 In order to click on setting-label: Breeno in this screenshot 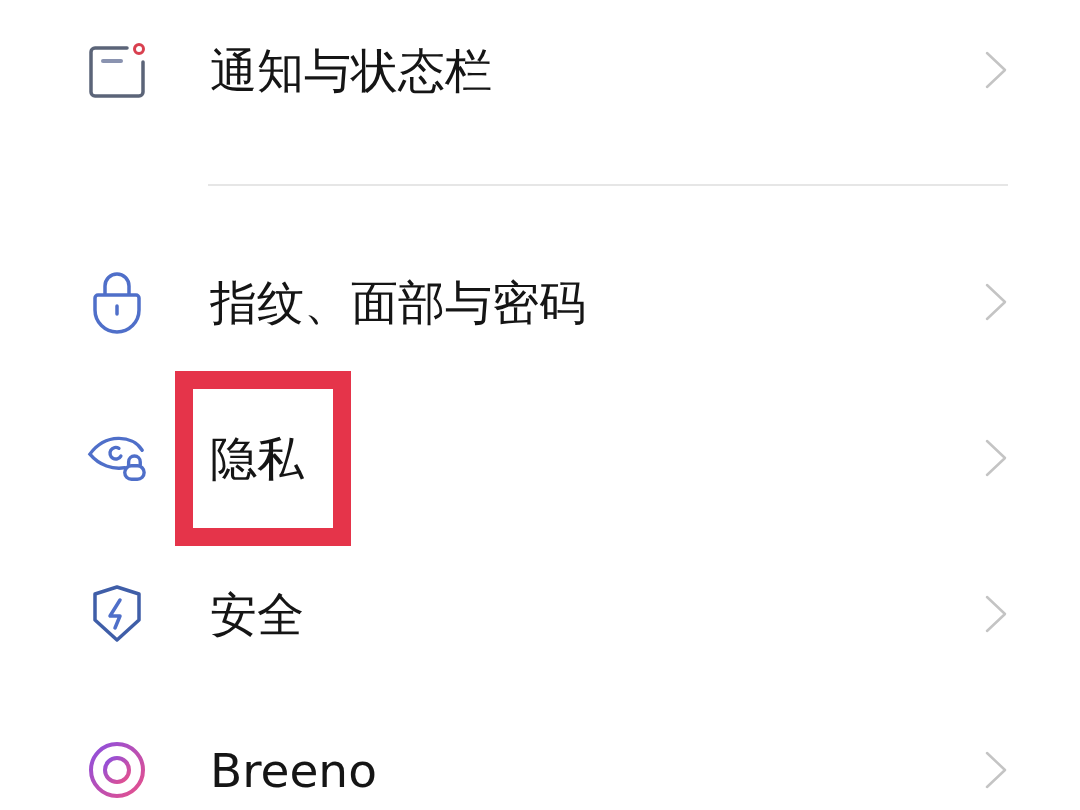, I will do `click(293, 770)`.